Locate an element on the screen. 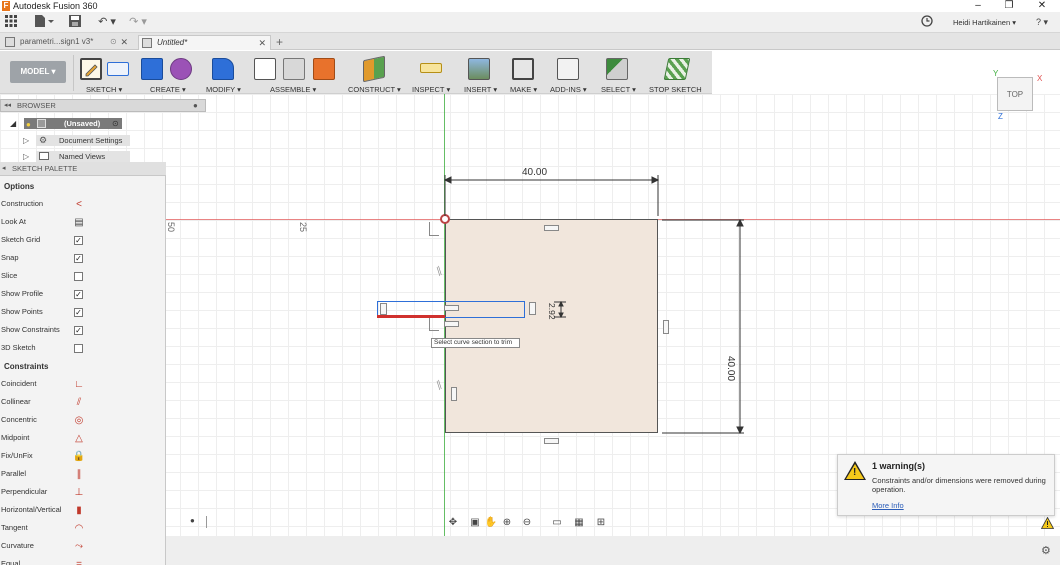 This screenshot has height=565, width=1060. palette-constraint-row: Concentric ◎ is located at coordinates (83, 421).